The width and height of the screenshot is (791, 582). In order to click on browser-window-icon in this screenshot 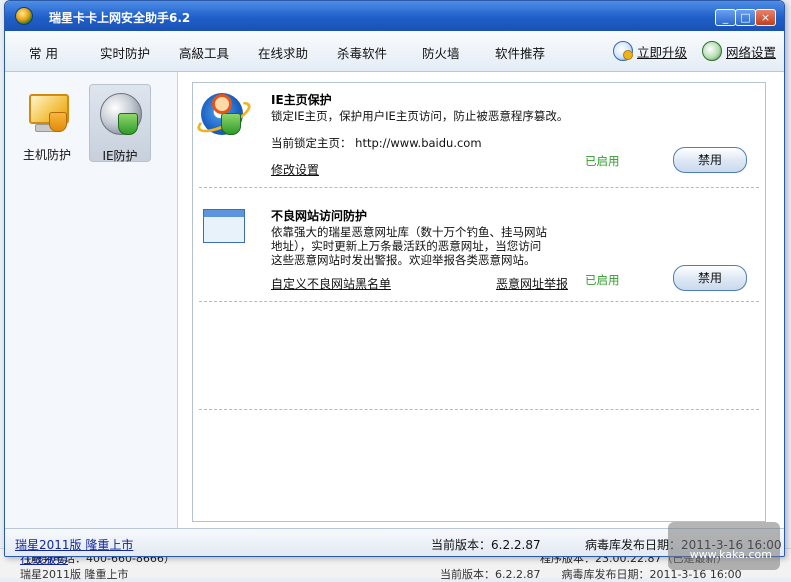, I will do `click(224, 226)`.